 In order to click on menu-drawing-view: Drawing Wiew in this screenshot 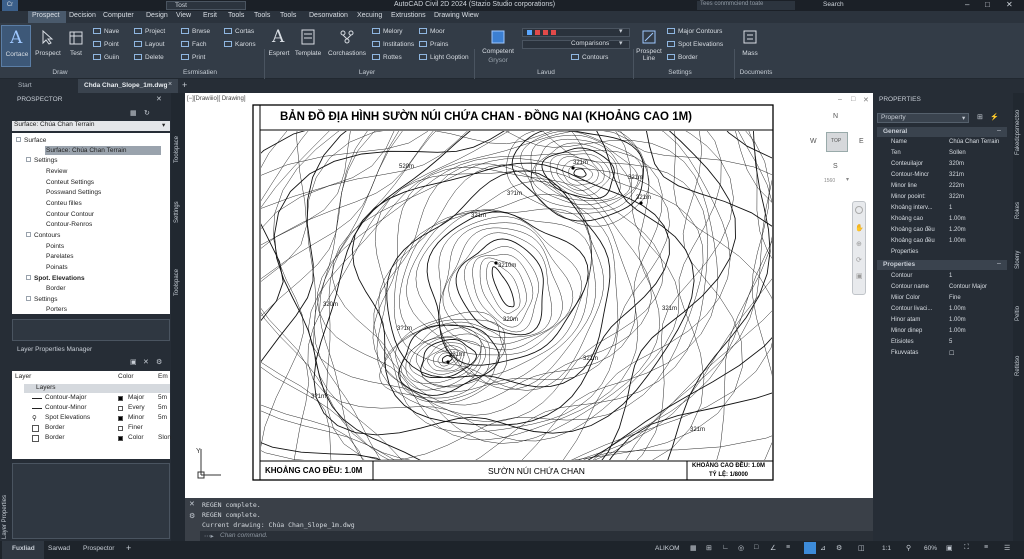, I will do `click(456, 15)`.